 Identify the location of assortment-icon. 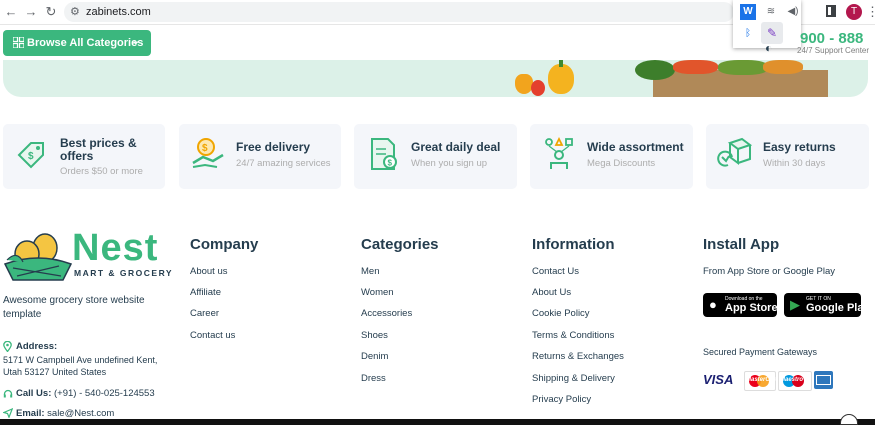
(559, 152).